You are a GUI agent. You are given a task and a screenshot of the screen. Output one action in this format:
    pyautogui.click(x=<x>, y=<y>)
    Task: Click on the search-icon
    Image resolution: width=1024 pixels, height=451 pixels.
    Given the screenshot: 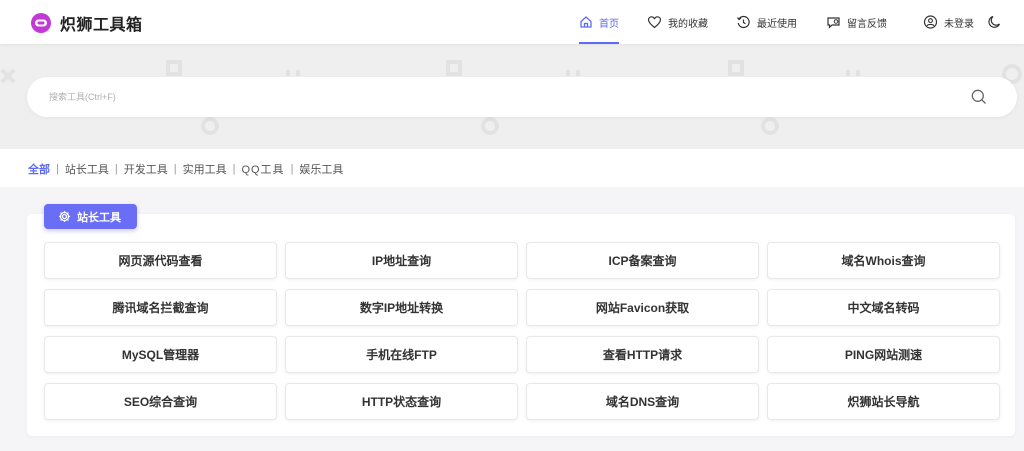 What is the action you would take?
    pyautogui.click(x=979, y=97)
    